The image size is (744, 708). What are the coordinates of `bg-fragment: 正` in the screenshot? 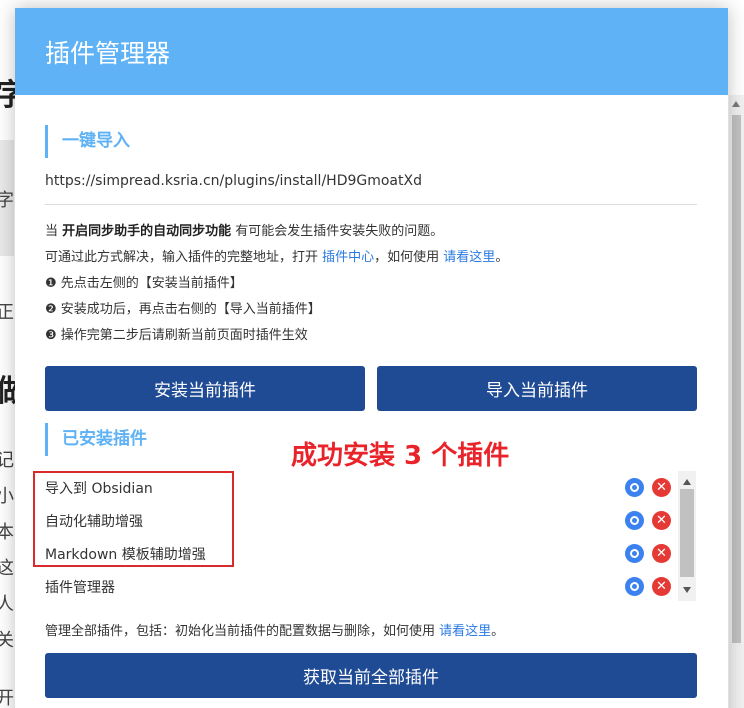 It's located at (7, 312).